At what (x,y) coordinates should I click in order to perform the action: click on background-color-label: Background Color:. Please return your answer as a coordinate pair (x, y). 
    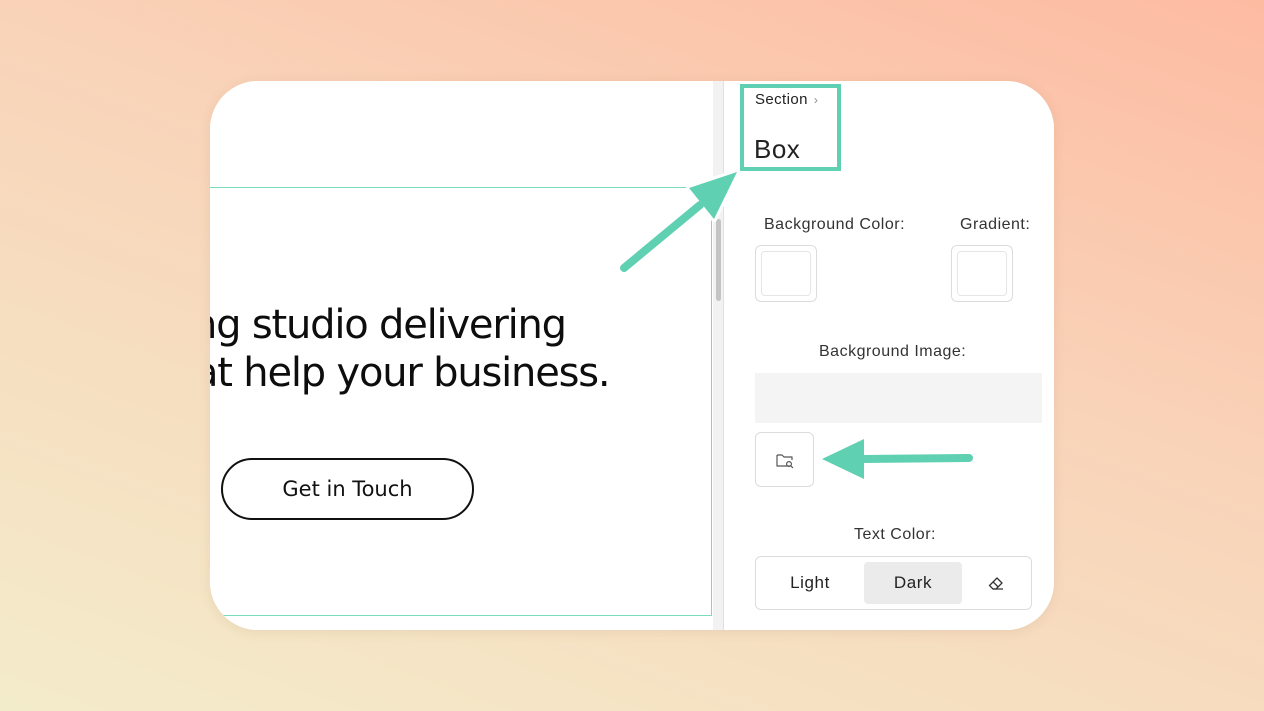
    Looking at the image, I should click on (835, 224).